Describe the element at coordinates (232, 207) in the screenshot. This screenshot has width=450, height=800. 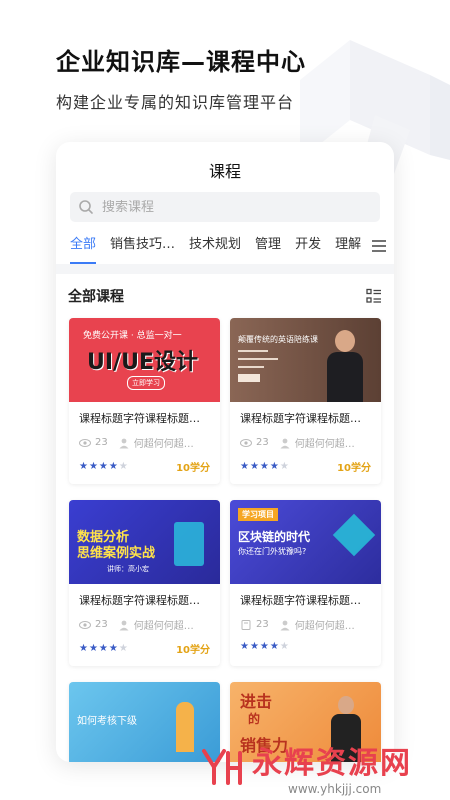
I see `search-input` at that location.